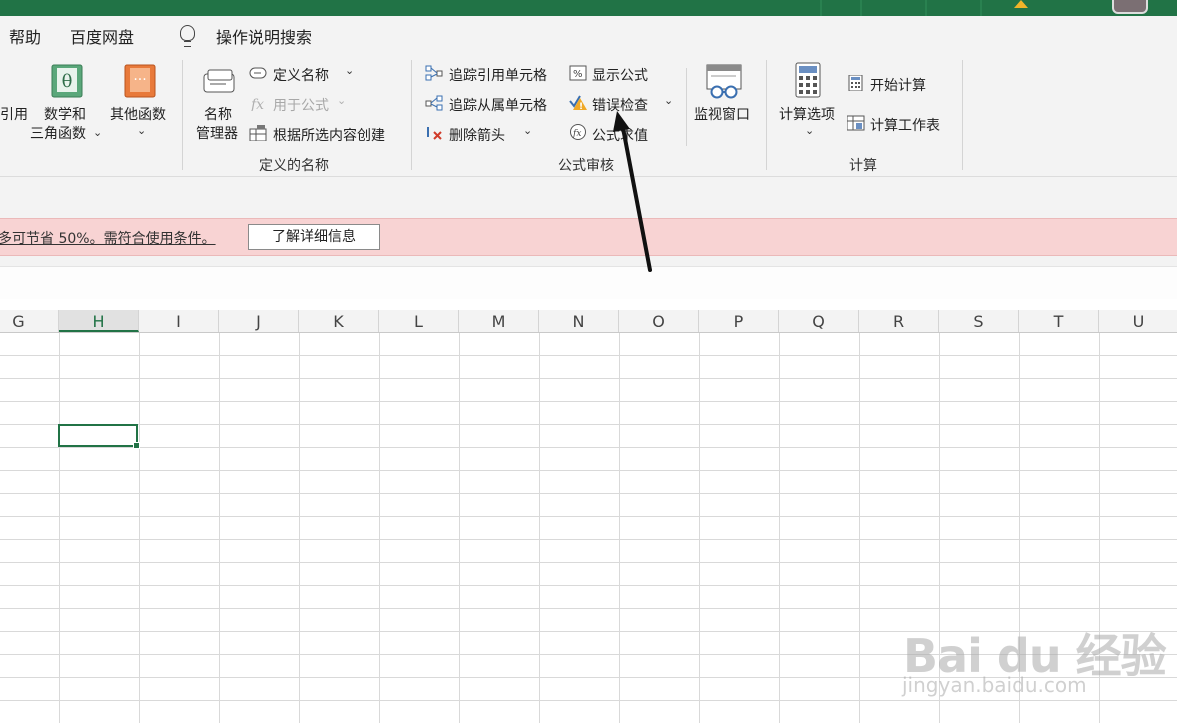 The image size is (1177, 723). What do you see at coordinates (498, 106) in the screenshot?
I see `trace-dependents-label: 追踪从属单元格` at bounding box center [498, 106].